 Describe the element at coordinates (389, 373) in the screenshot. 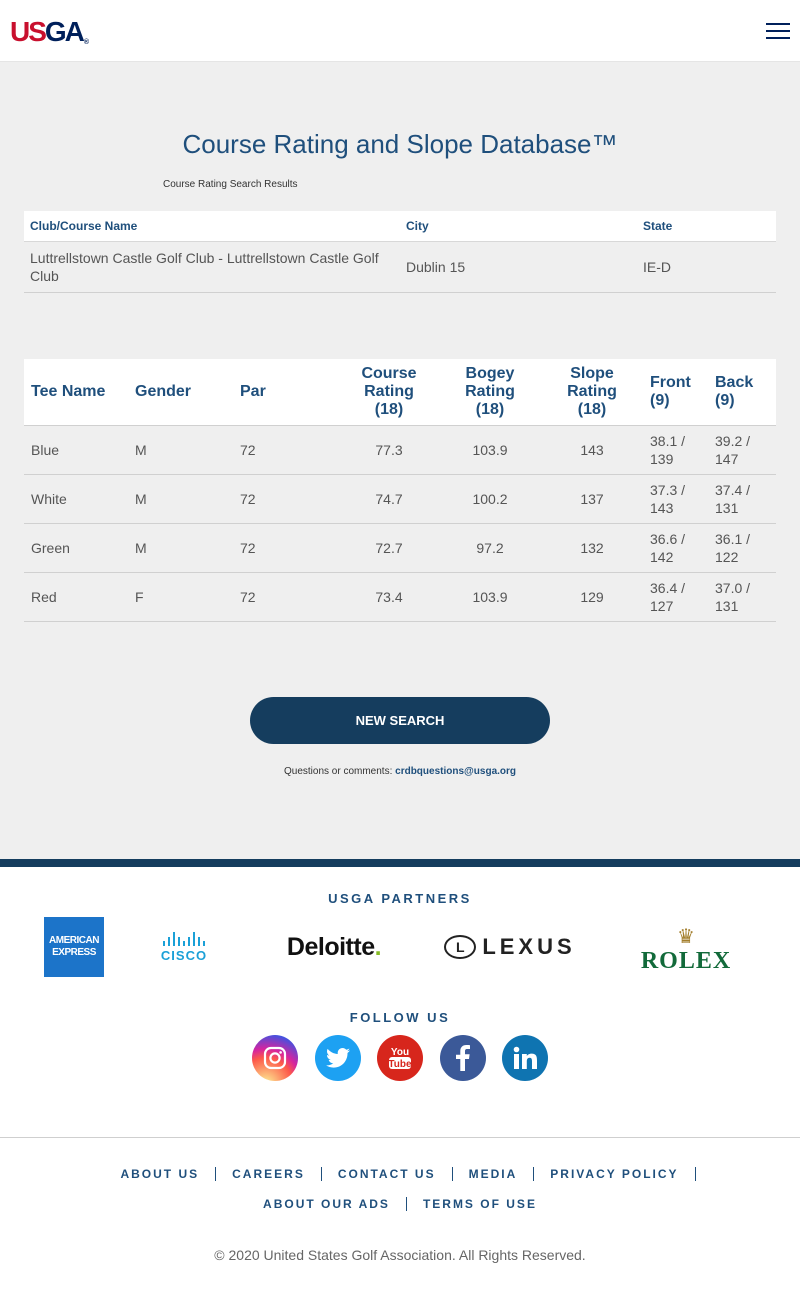

I see `header-line: Course` at that location.